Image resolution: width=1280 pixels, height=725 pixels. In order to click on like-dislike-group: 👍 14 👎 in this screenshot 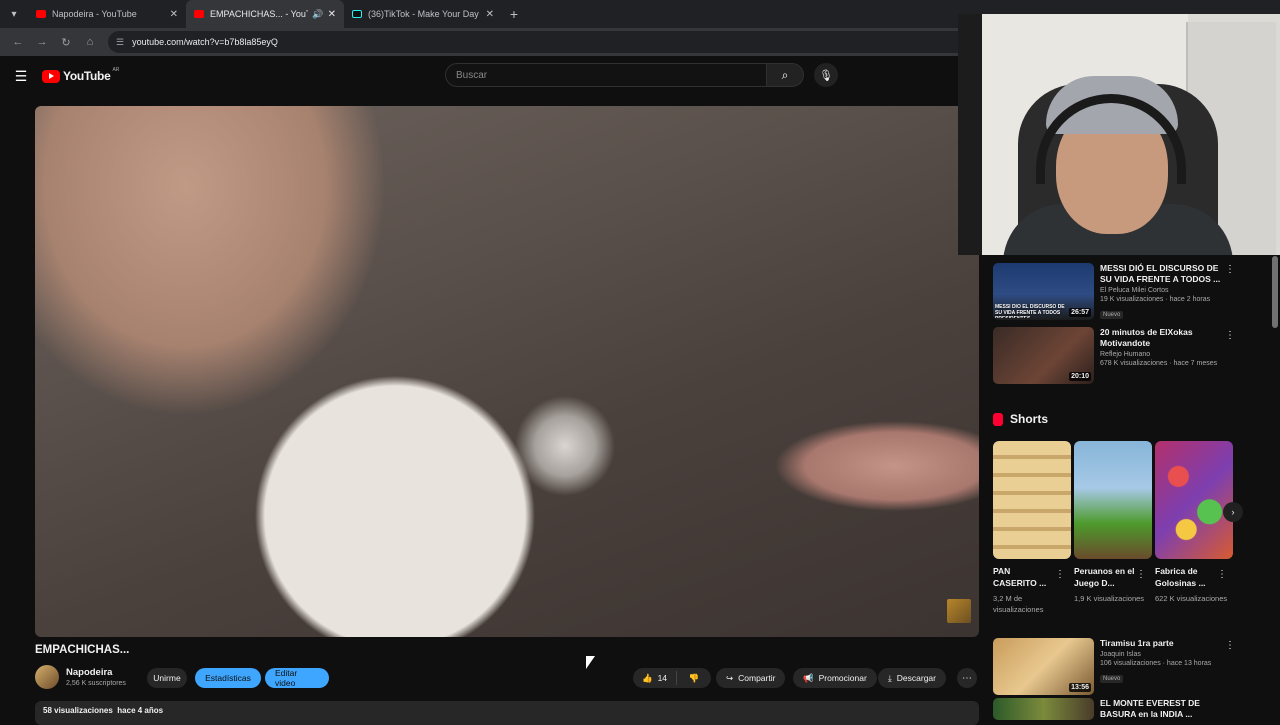, I will do `click(672, 678)`.